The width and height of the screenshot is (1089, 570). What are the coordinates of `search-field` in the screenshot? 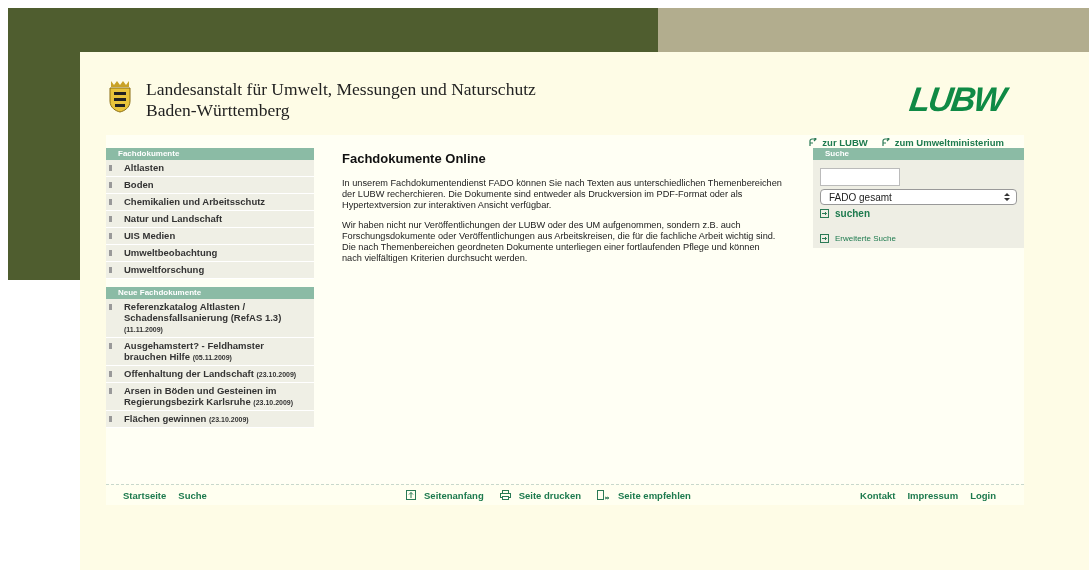 It's located at (860, 177).